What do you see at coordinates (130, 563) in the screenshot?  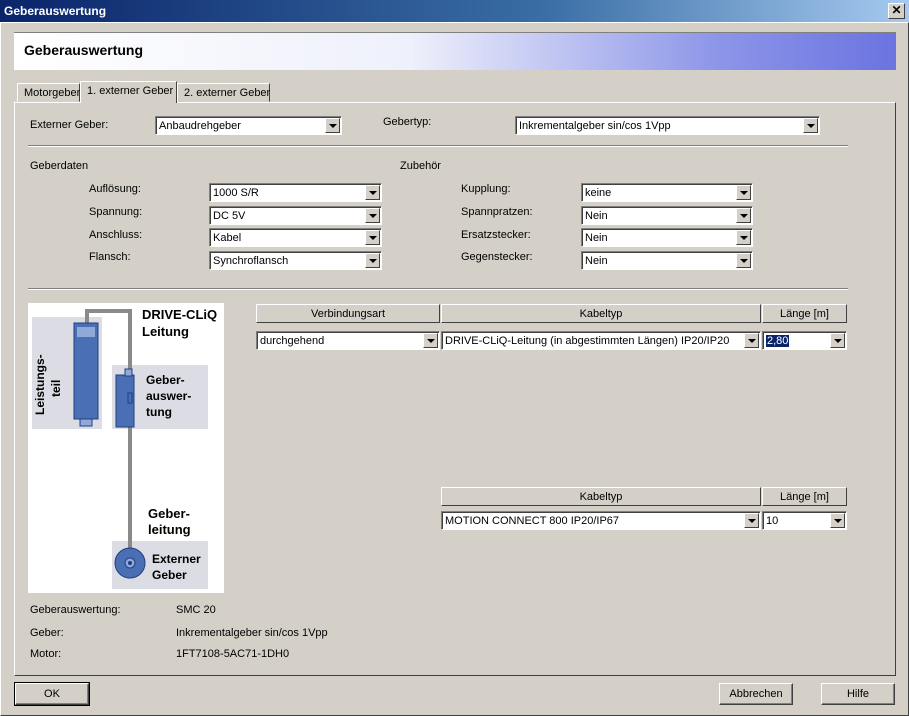 I see `externer-geber-center` at bounding box center [130, 563].